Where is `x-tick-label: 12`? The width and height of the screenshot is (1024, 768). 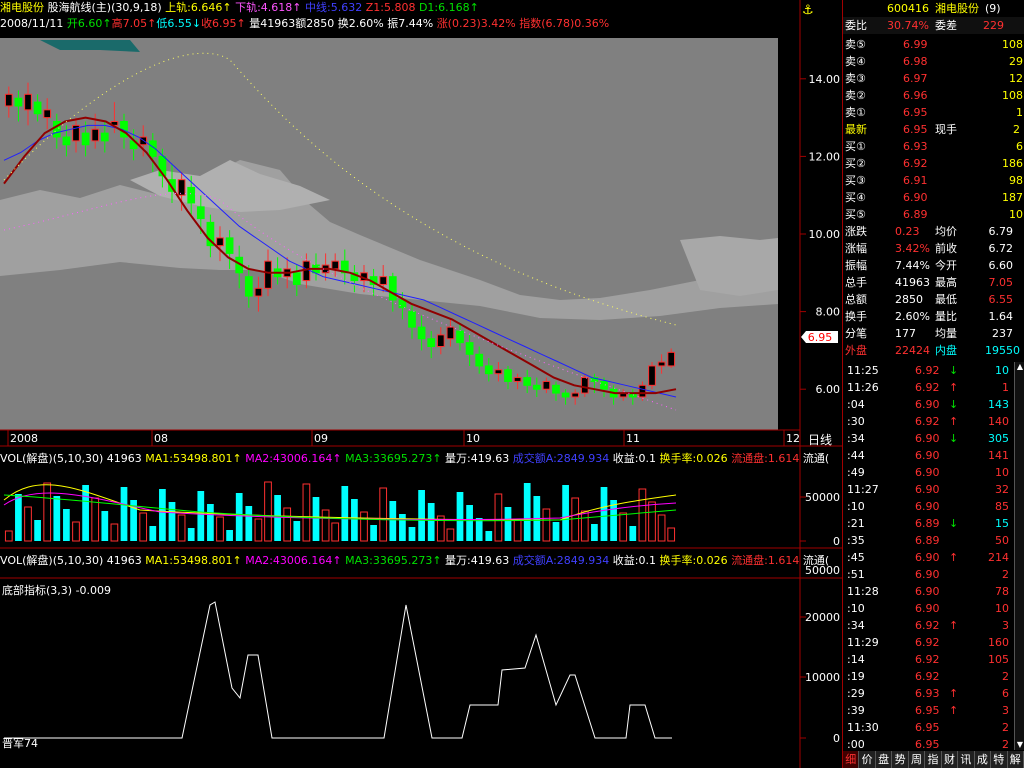
x-tick-label: 12 is located at coordinates (793, 438).